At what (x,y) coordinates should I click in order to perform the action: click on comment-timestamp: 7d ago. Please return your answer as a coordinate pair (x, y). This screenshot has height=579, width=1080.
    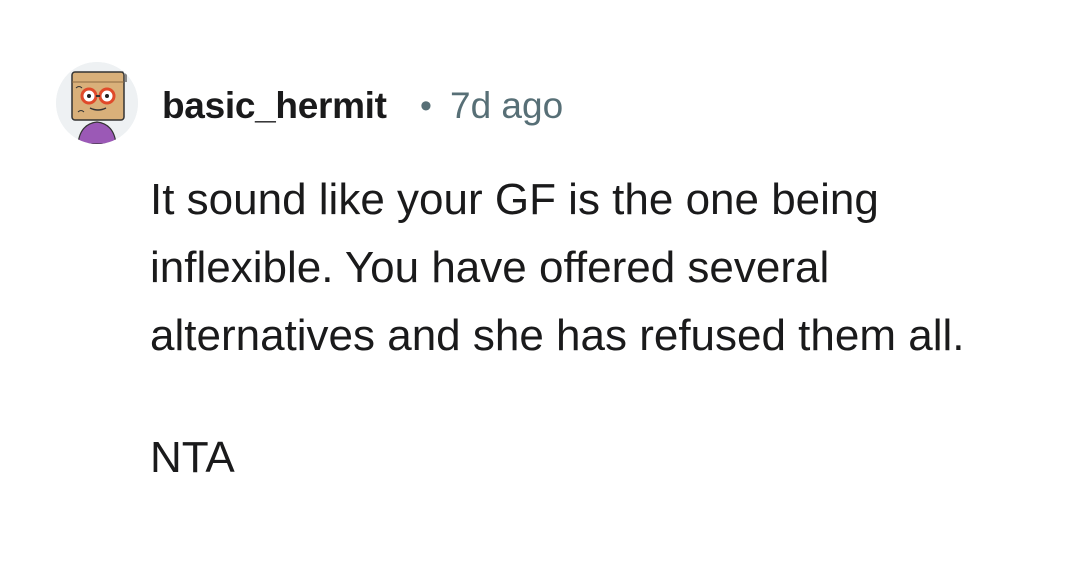
    Looking at the image, I should click on (507, 105).